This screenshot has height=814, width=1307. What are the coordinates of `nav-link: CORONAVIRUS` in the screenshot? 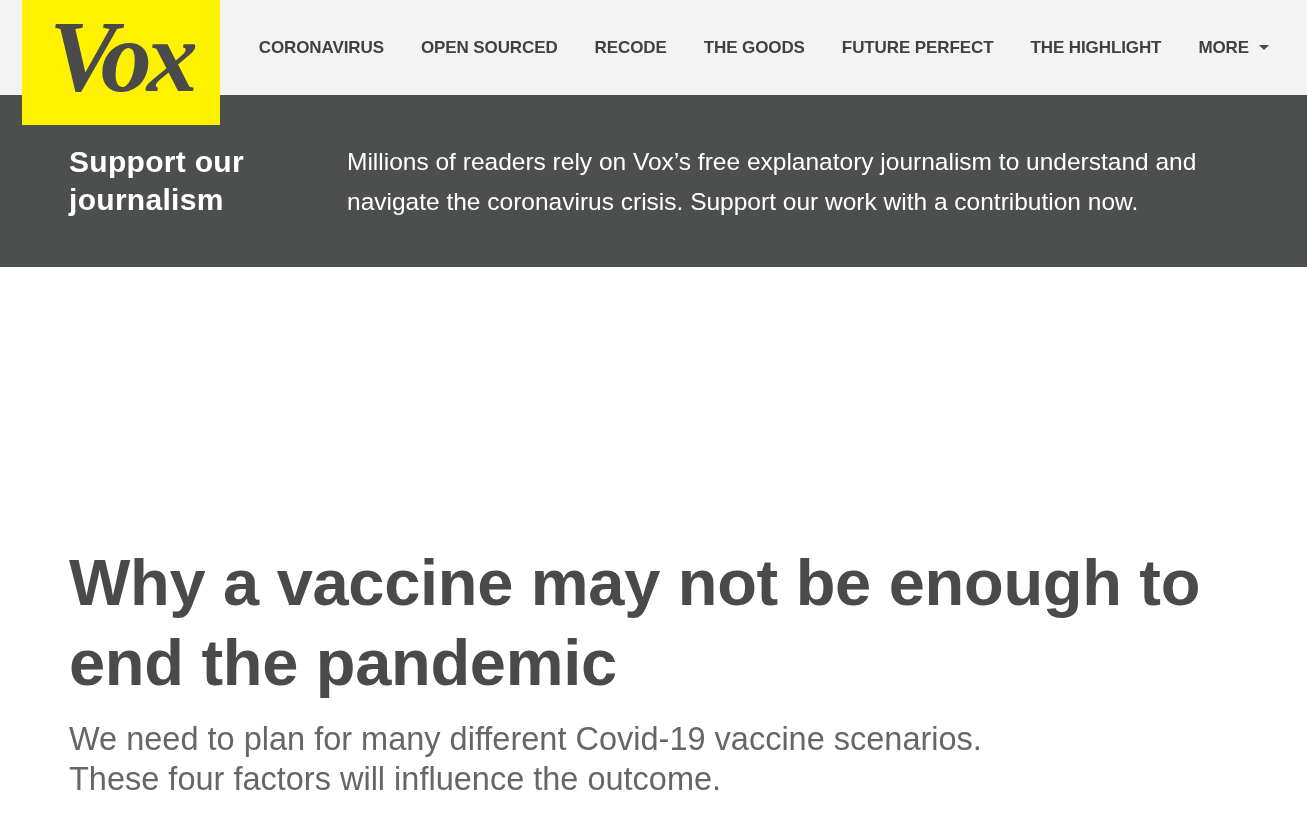 It's located at (321, 47).